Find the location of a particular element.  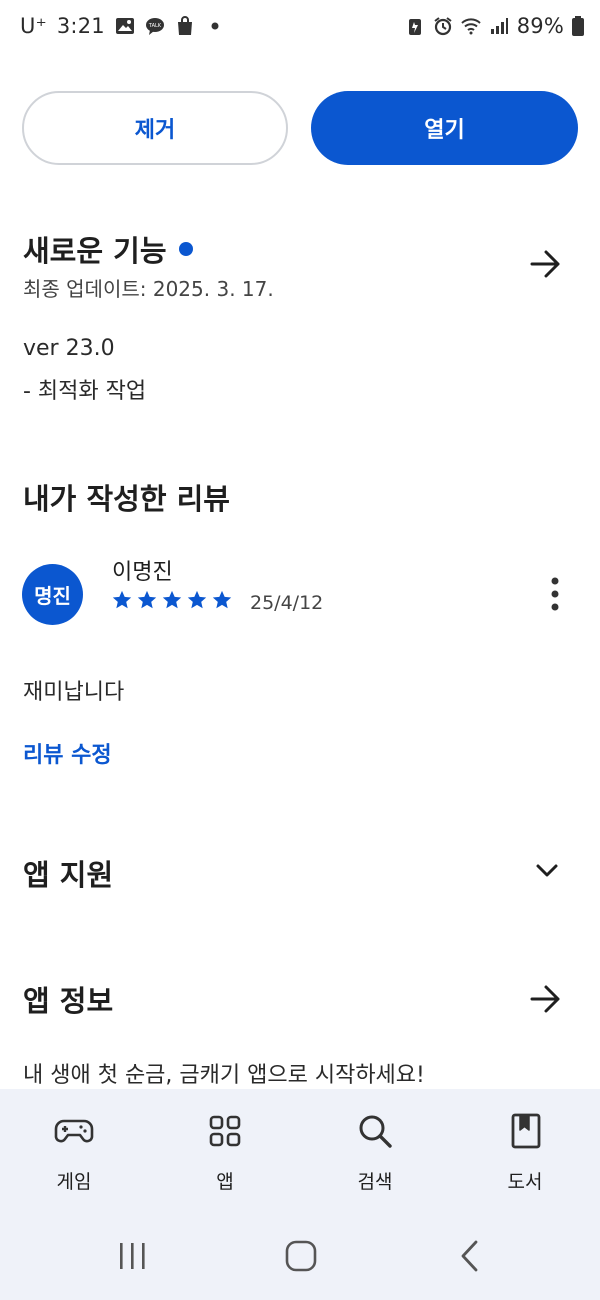

home-icon is located at coordinates (301, 1256).